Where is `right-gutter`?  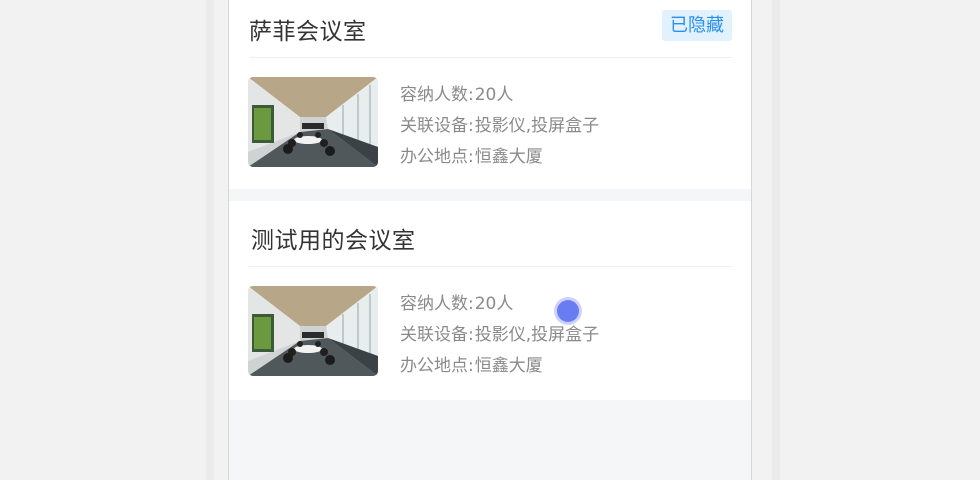
right-gutter is located at coordinates (776, 240).